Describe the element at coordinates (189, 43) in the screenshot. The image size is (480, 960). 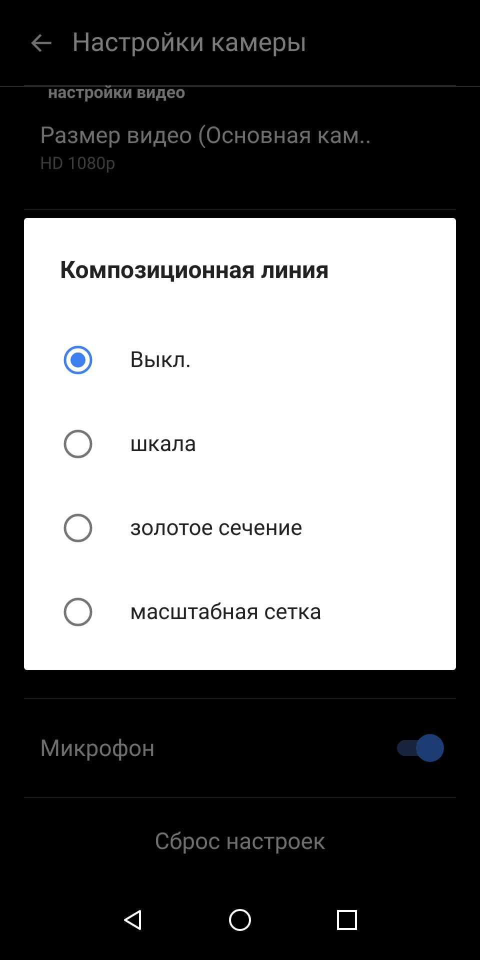
I see `screen-title: Настройки камеры` at that location.